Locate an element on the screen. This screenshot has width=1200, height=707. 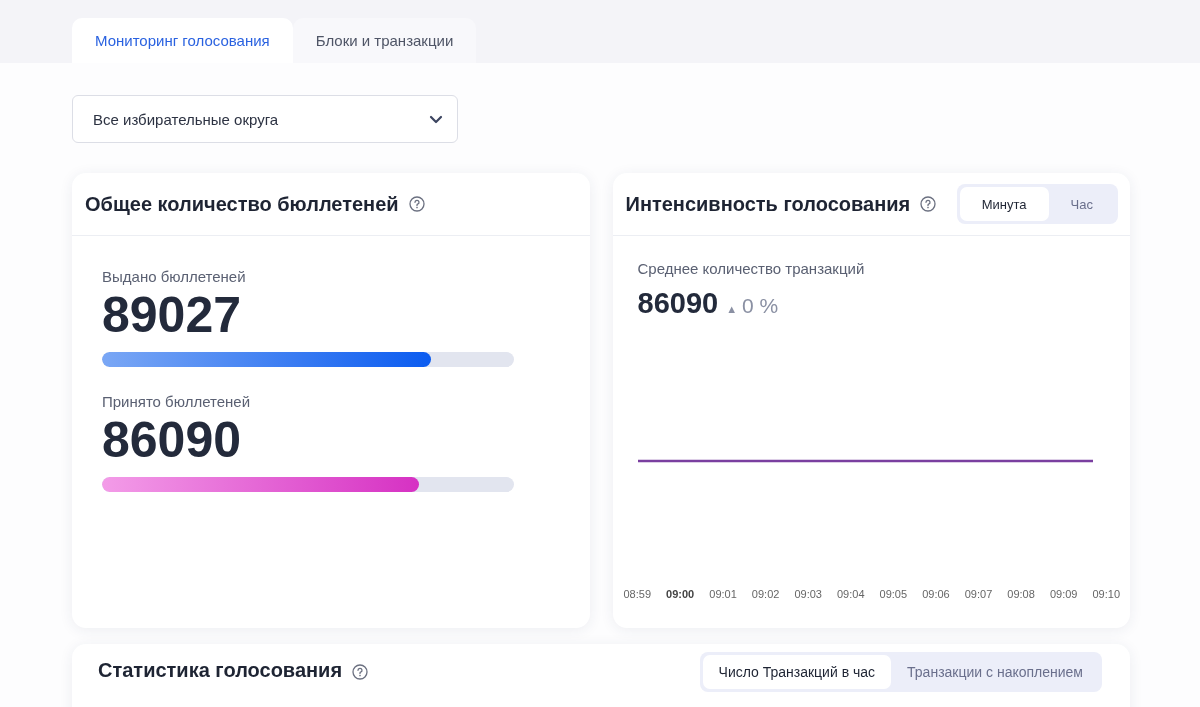
axis-label: 09:10 is located at coordinates (1106, 594).